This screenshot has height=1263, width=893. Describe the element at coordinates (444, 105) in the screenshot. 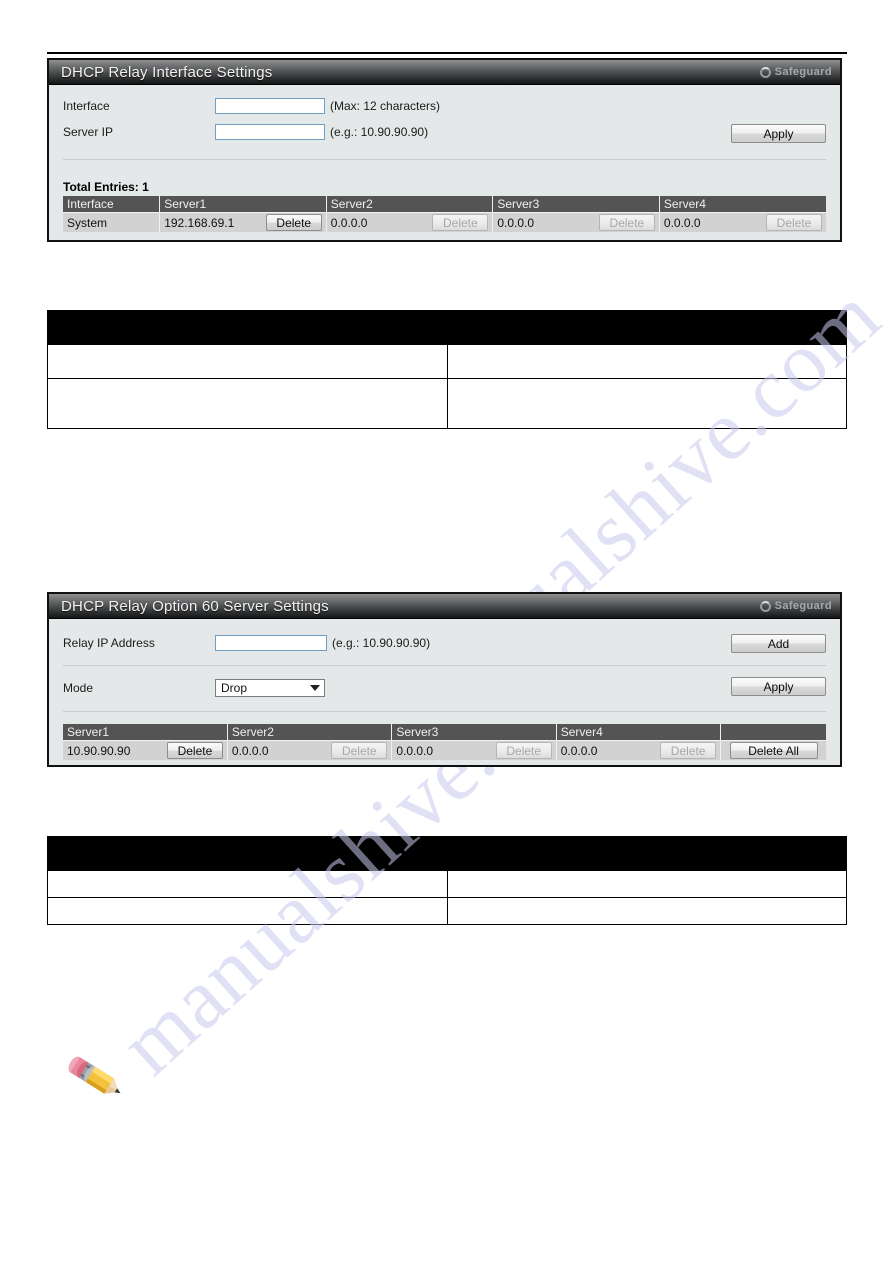

I see `form-row-interface: Interface (Max: 12 characters)` at that location.